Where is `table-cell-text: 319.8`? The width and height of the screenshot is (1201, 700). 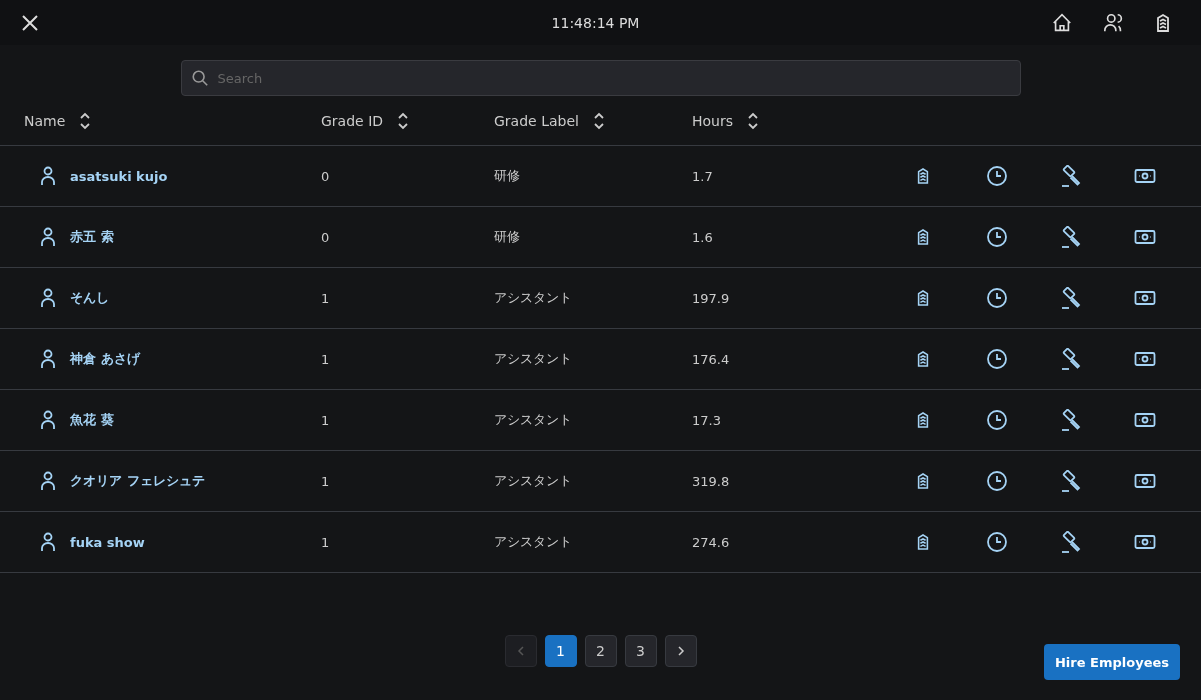
table-cell-text: 319.8 is located at coordinates (711, 481).